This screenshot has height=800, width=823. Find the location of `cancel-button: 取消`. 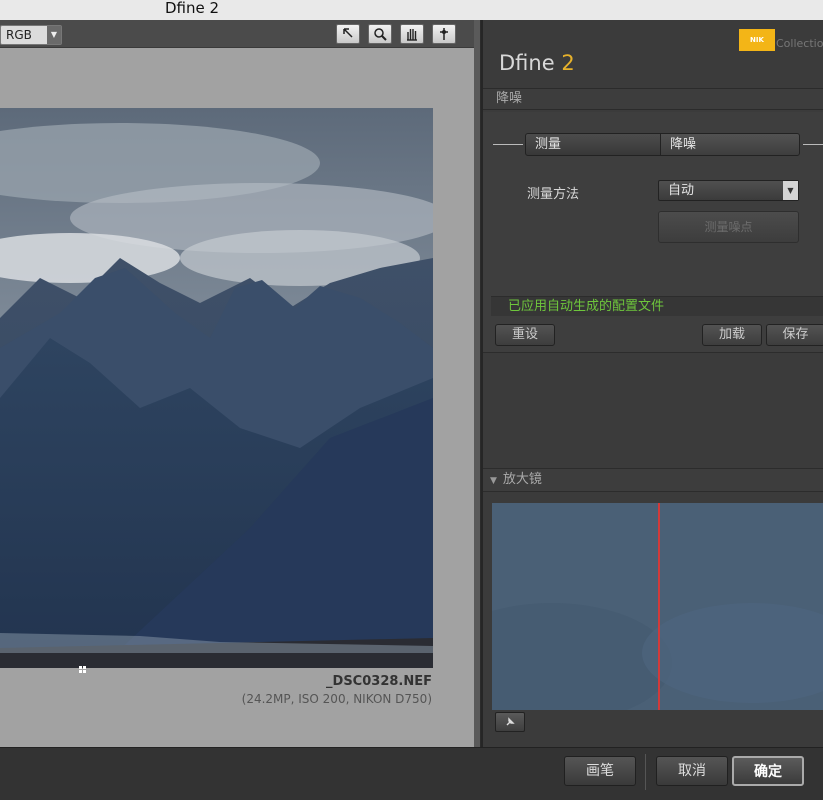

cancel-button: 取消 is located at coordinates (692, 771).